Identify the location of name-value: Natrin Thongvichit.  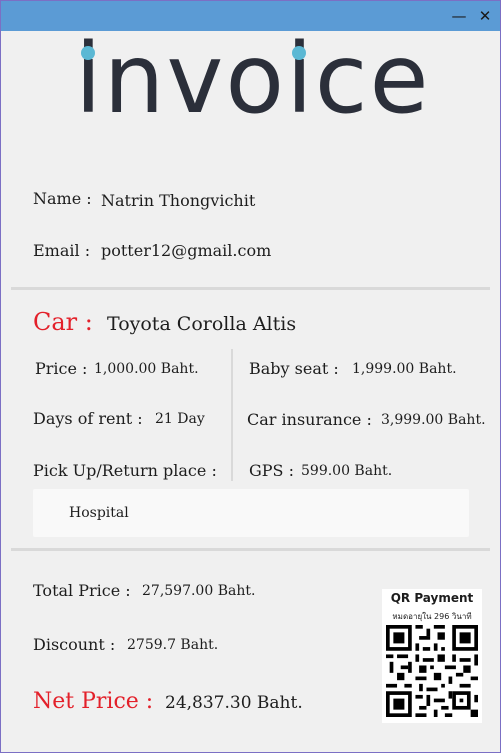
(178, 200).